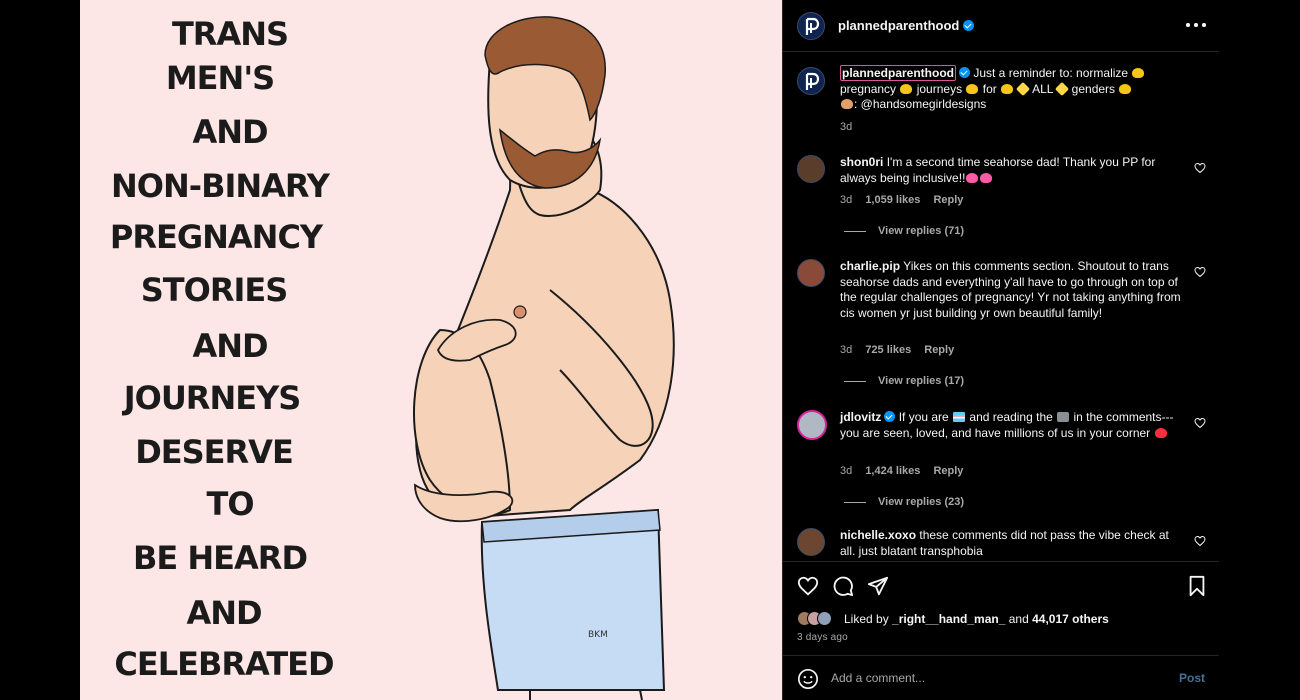  Describe the element at coordinates (1001, 26) in the screenshot. I see `post-header: plannedparenthood` at that location.